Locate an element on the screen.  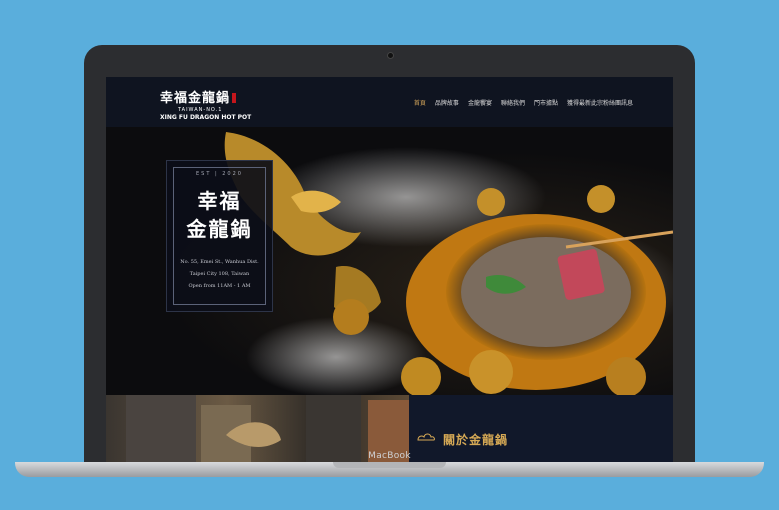
site-logo: 幸福金龍鍋 TAIWAN-NO.1 XING FU DRAGON HOT POT is located at coordinates (205, 104).